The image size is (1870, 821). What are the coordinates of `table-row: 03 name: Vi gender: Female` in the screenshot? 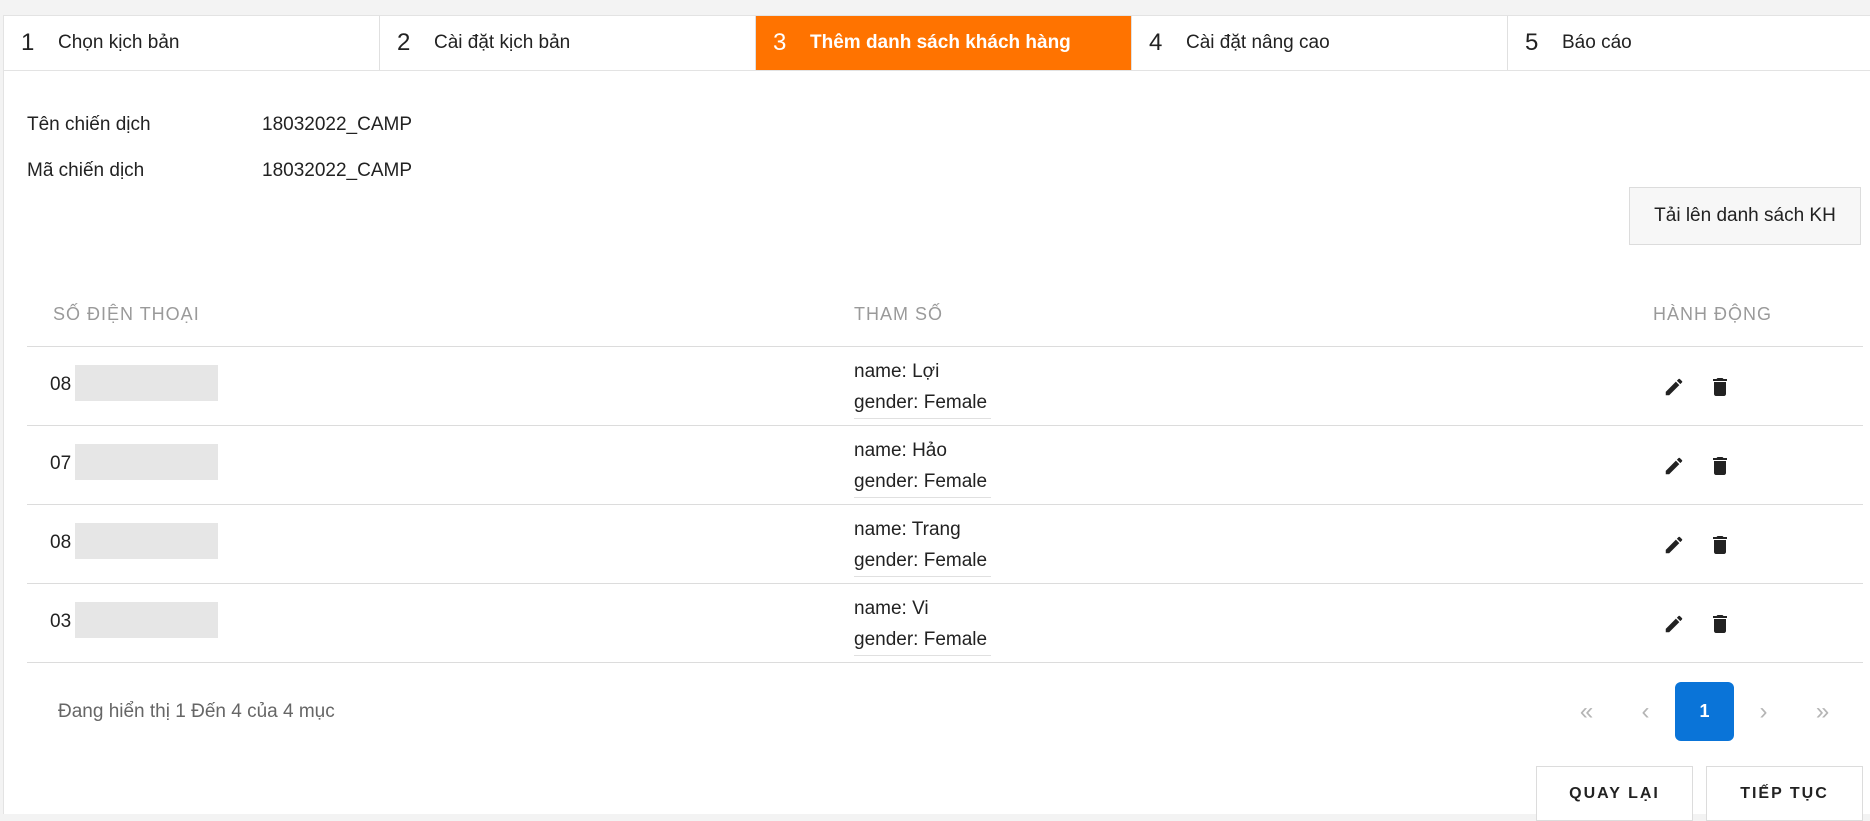 It's located at (945, 623).